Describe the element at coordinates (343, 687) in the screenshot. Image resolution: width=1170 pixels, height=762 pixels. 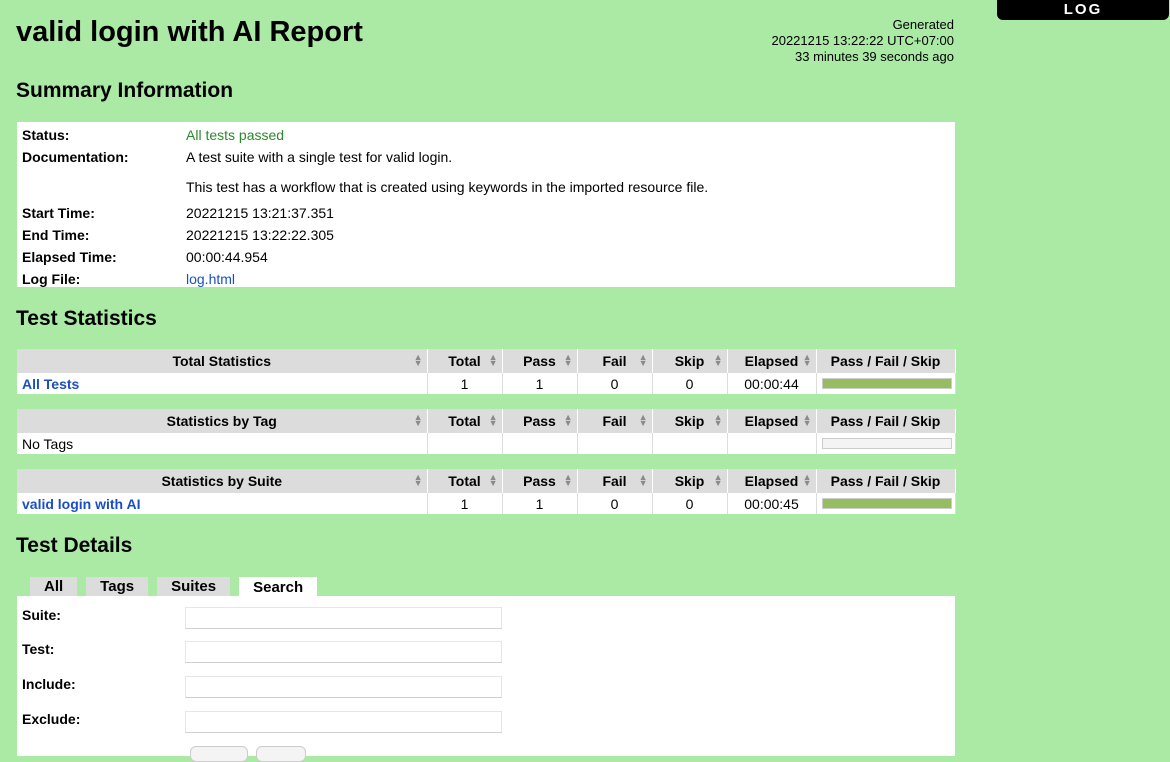
I see `include-input` at that location.